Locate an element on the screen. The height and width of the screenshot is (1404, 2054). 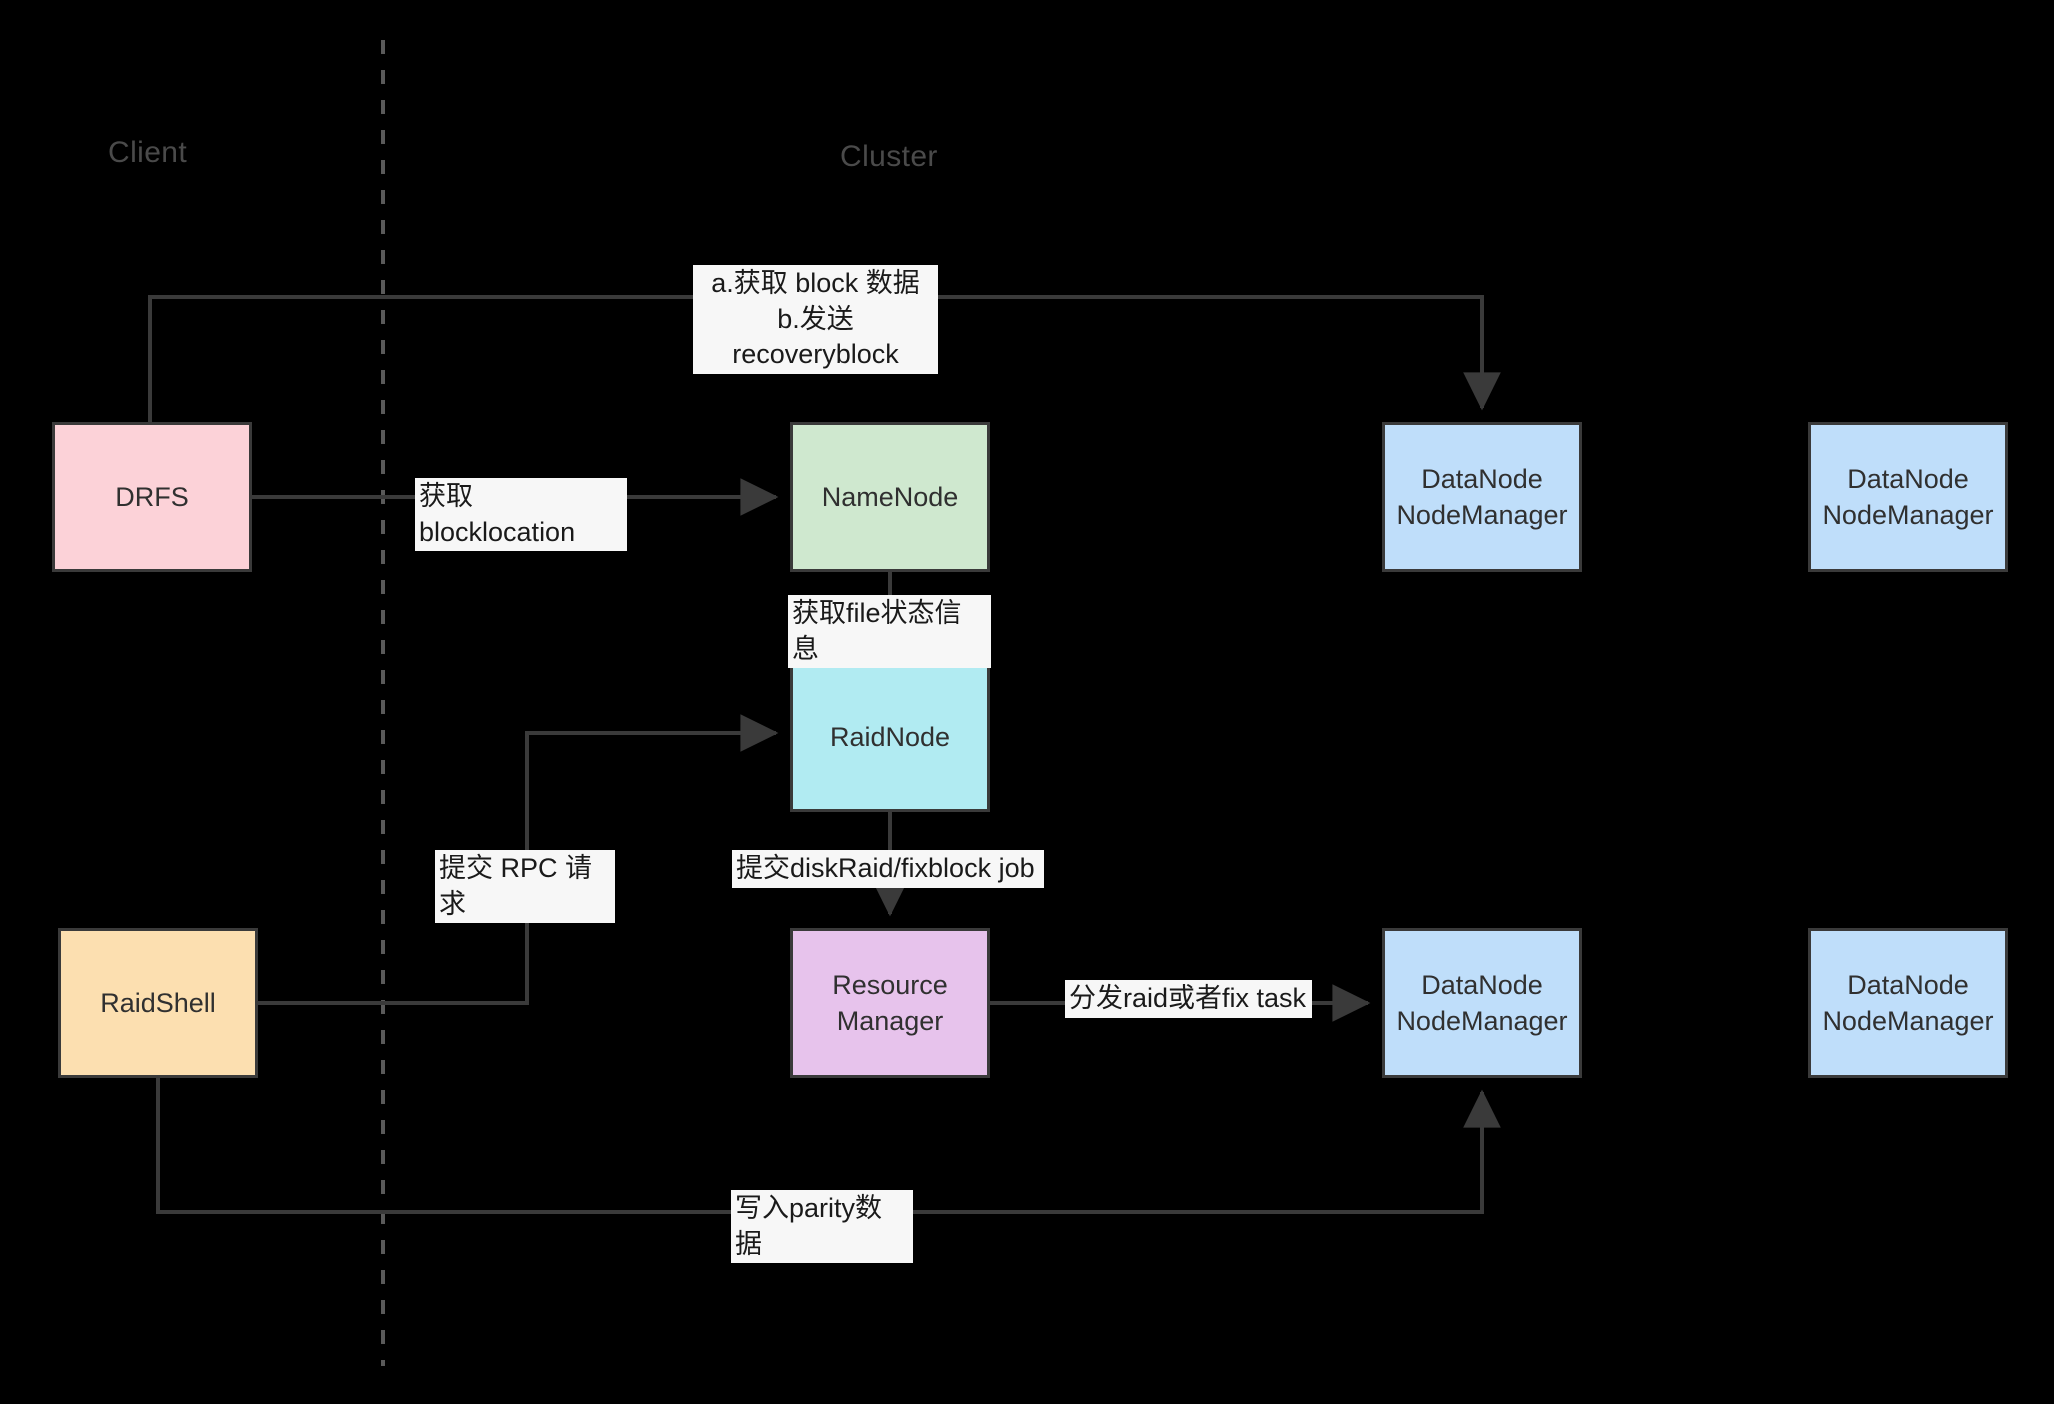
node-raidshell-label: RaidShell is located at coordinates (158, 1002).